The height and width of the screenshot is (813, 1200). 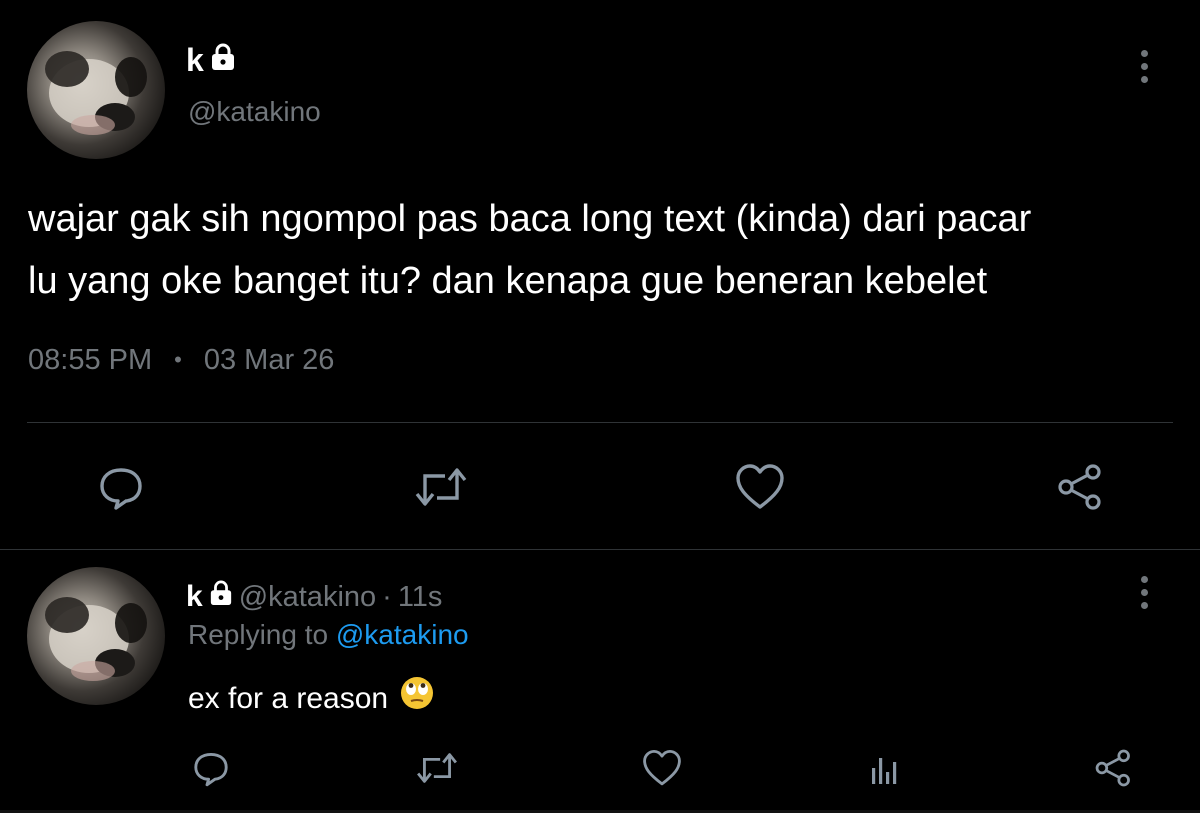 I want to click on display-name-text: k, so click(x=195, y=60).